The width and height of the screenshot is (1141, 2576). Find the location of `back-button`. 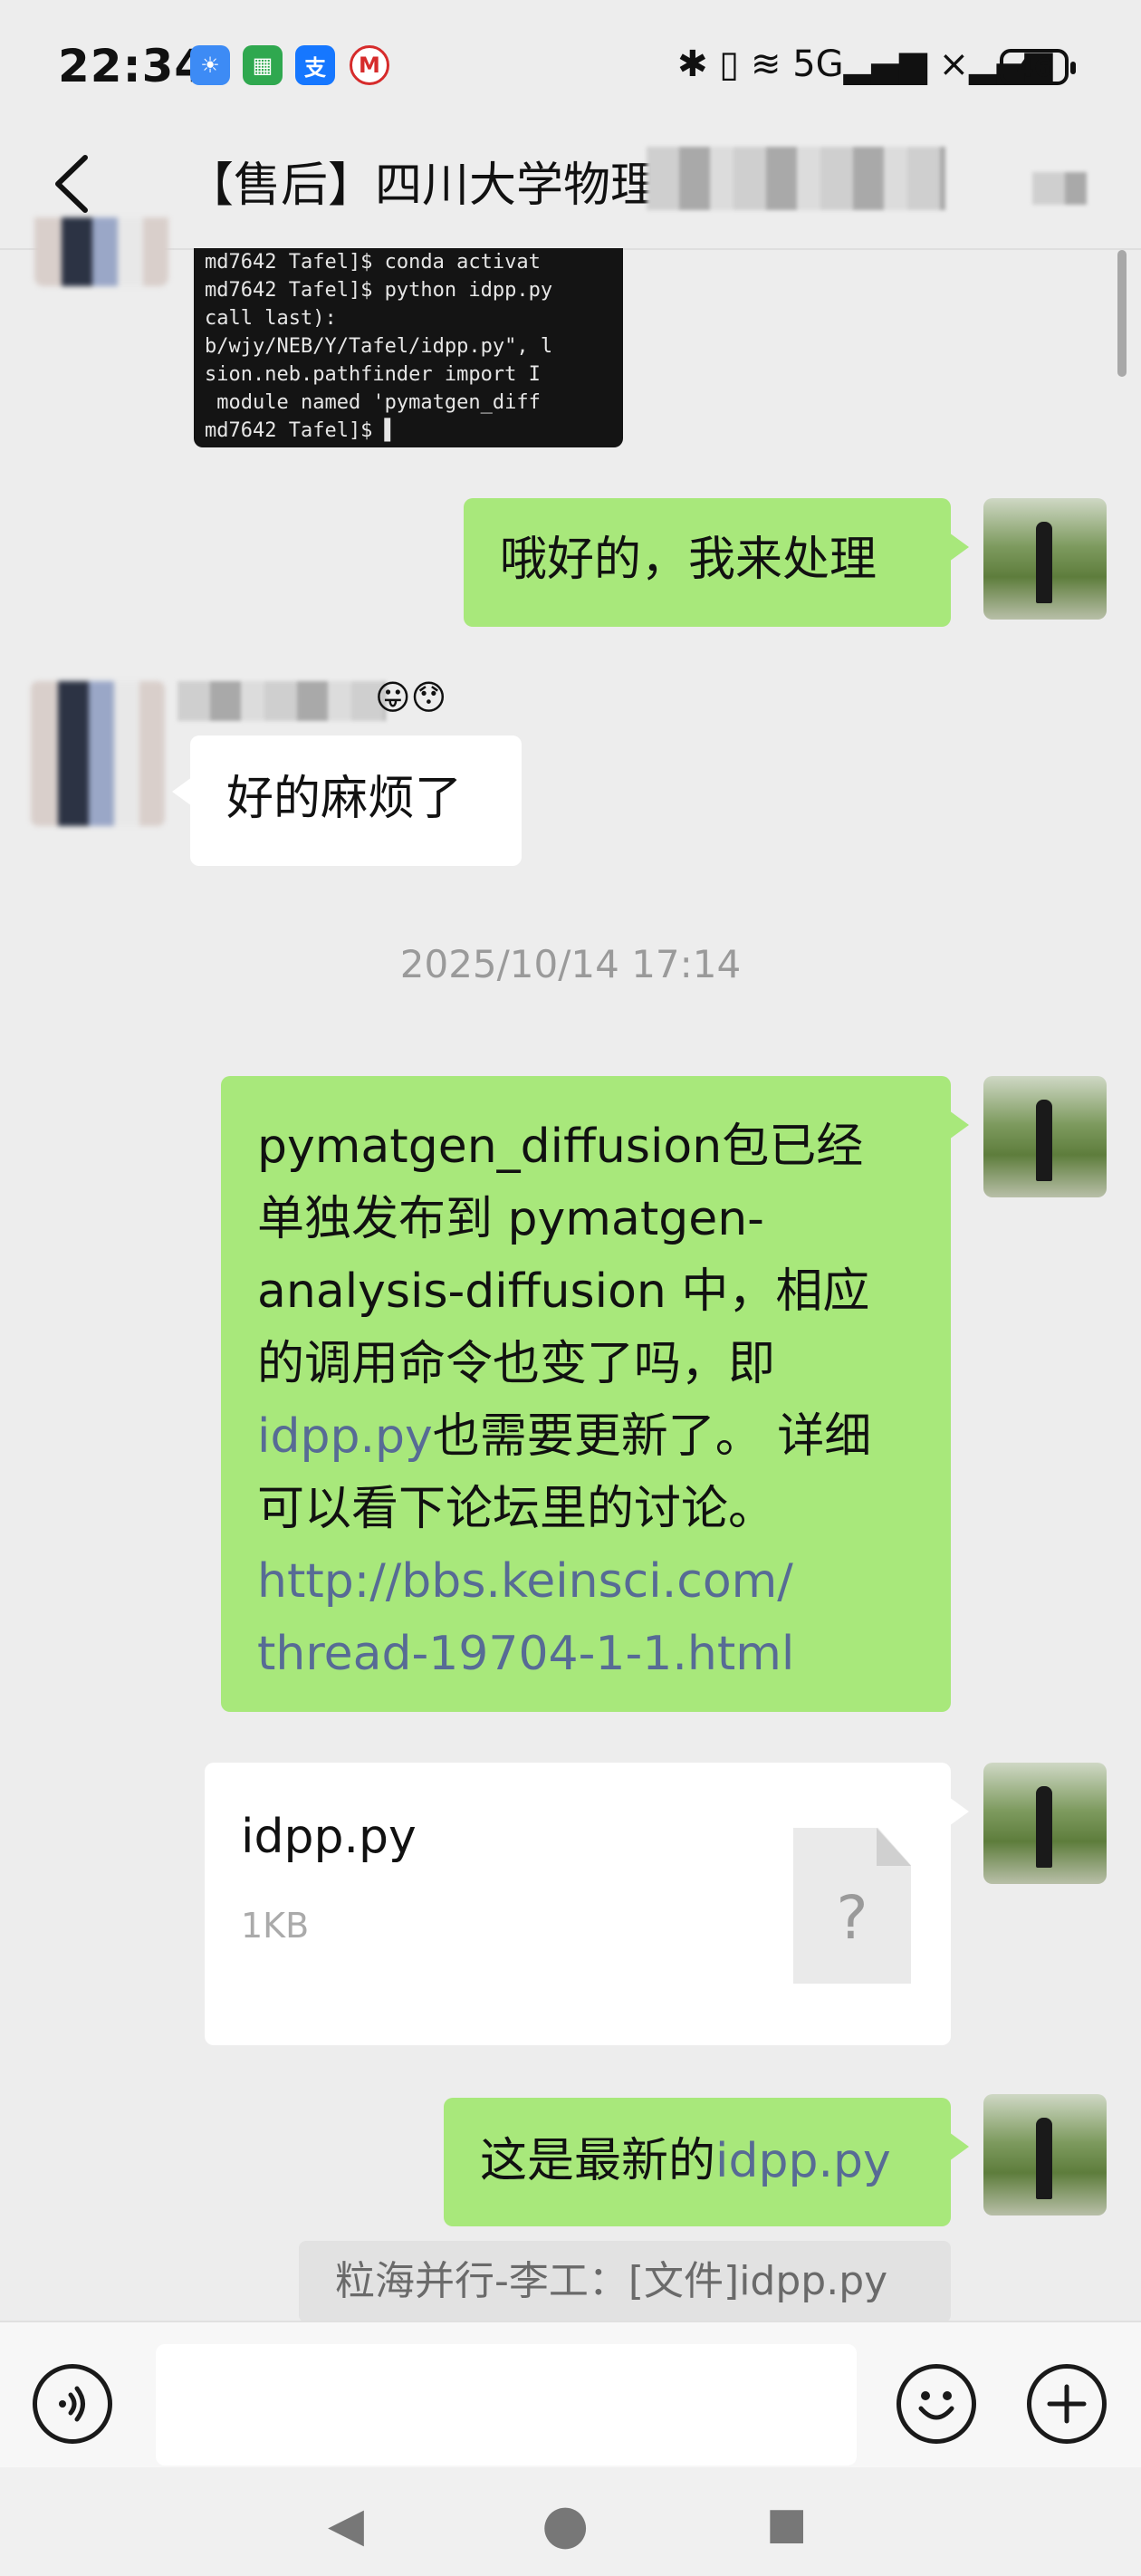

back-button is located at coordinates (73, 184).